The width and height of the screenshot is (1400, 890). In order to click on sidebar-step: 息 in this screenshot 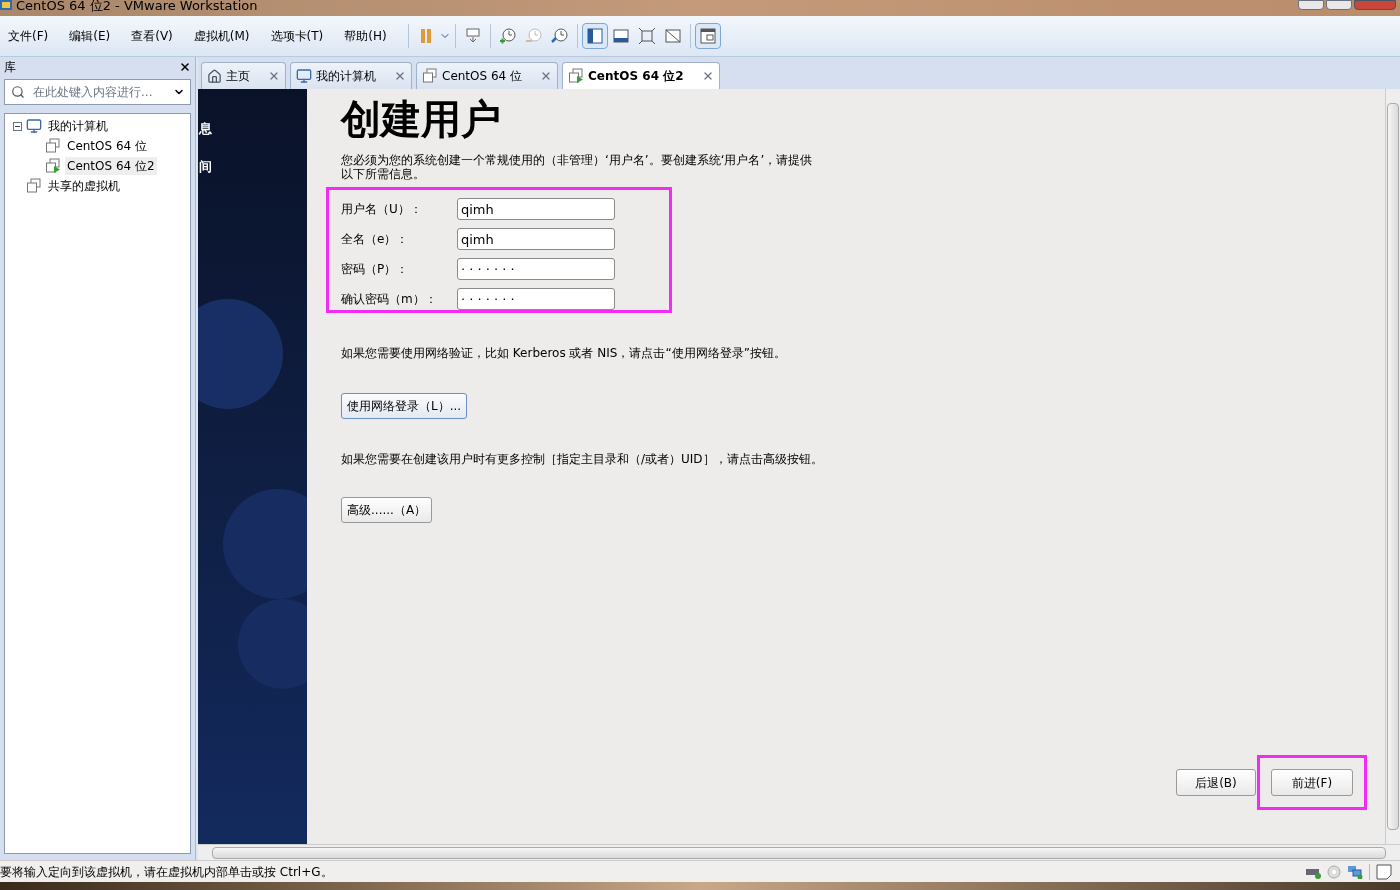, I will do `click(253, 129)`.